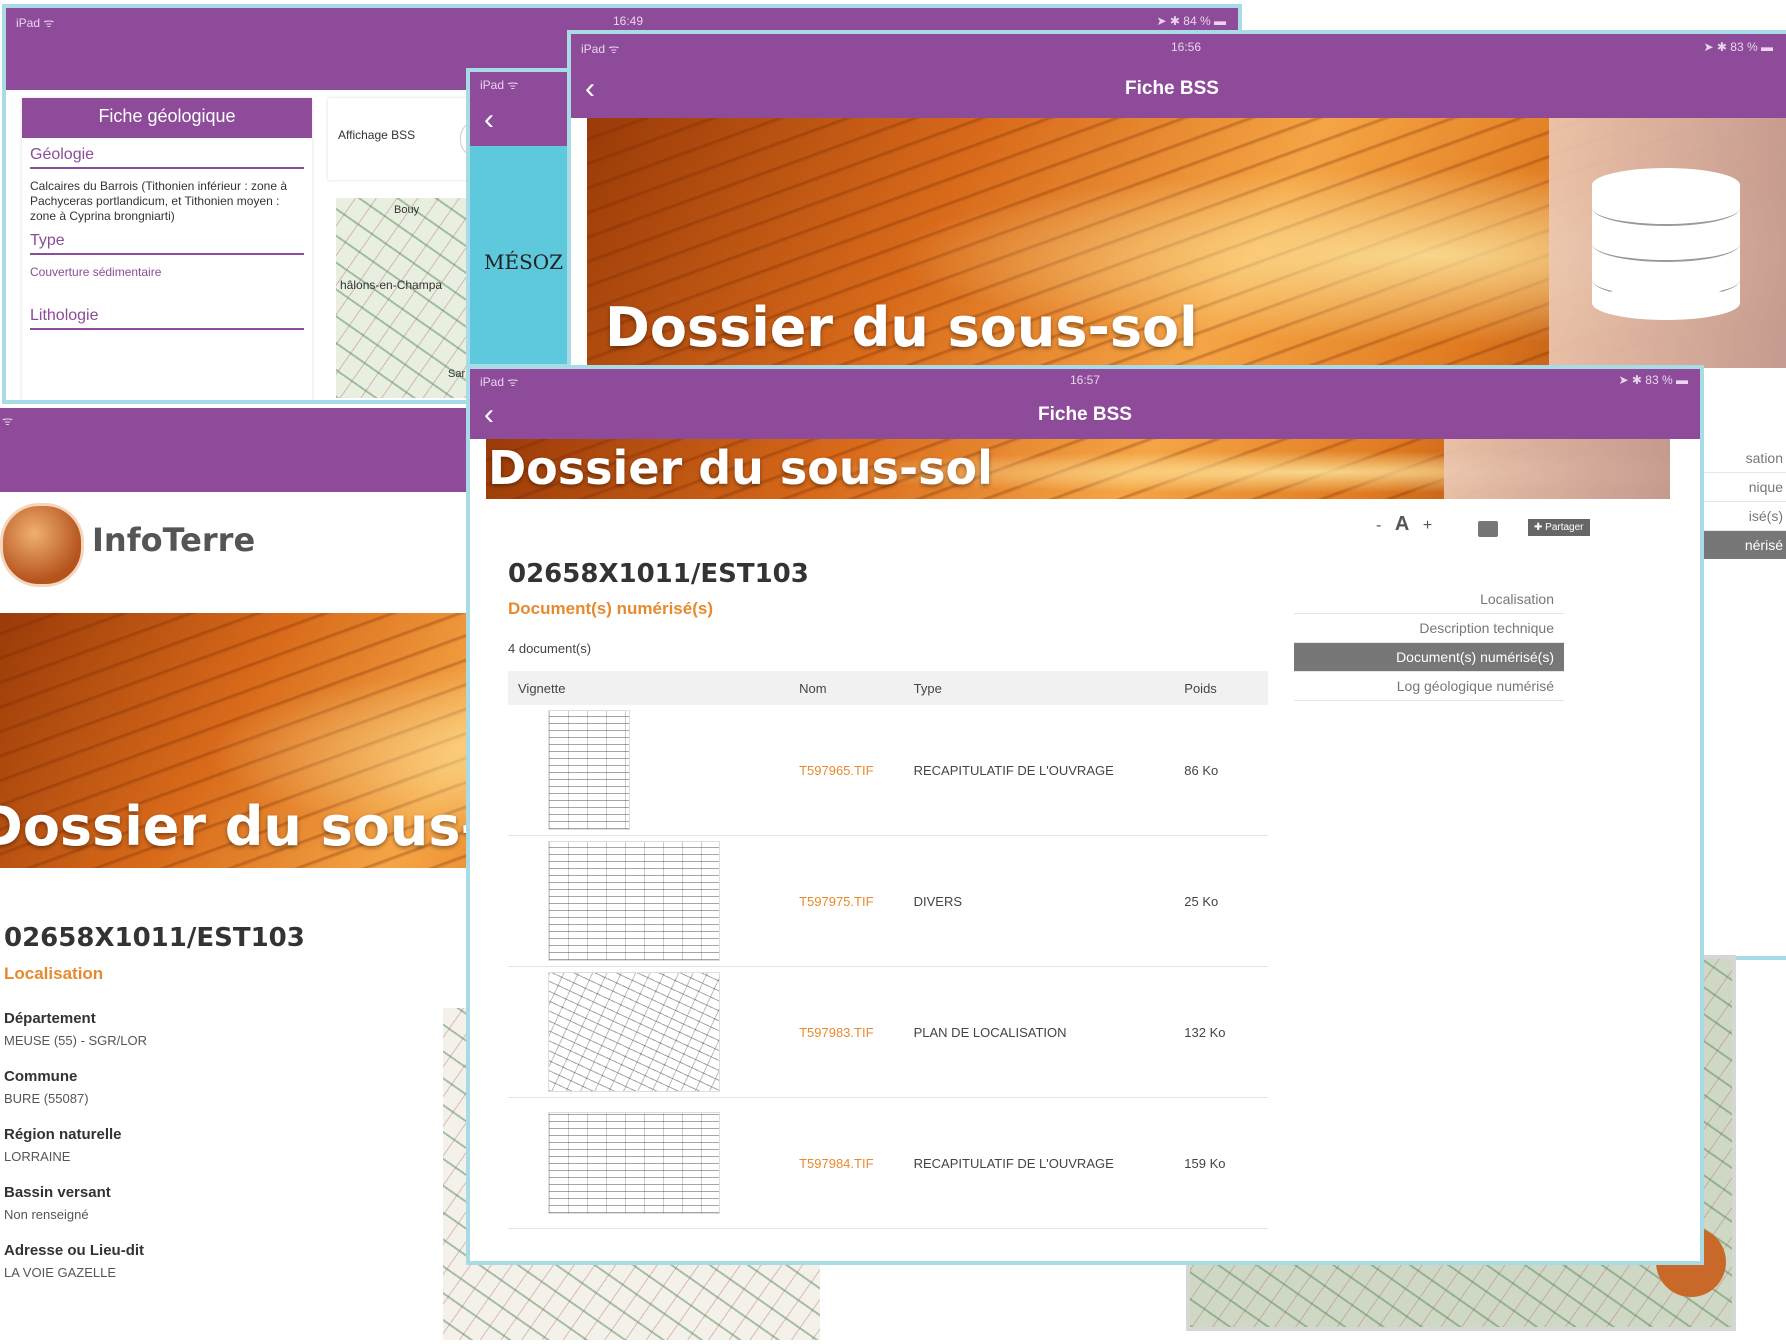 This screenshot has height=1344, width=1786. I want to click on status-time: 16:56, so click(1186, 47).